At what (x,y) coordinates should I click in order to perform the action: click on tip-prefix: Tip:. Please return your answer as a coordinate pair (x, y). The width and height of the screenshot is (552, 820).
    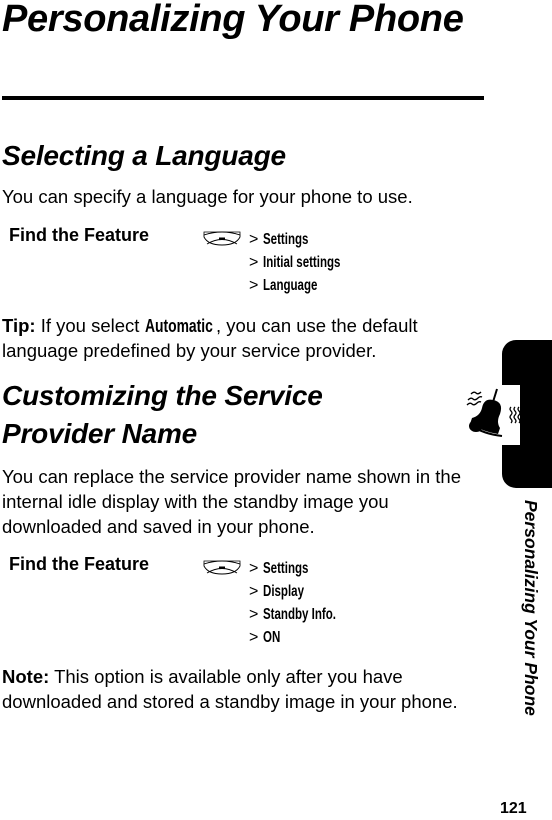
    Looking at the image, I should click on (19, 325).